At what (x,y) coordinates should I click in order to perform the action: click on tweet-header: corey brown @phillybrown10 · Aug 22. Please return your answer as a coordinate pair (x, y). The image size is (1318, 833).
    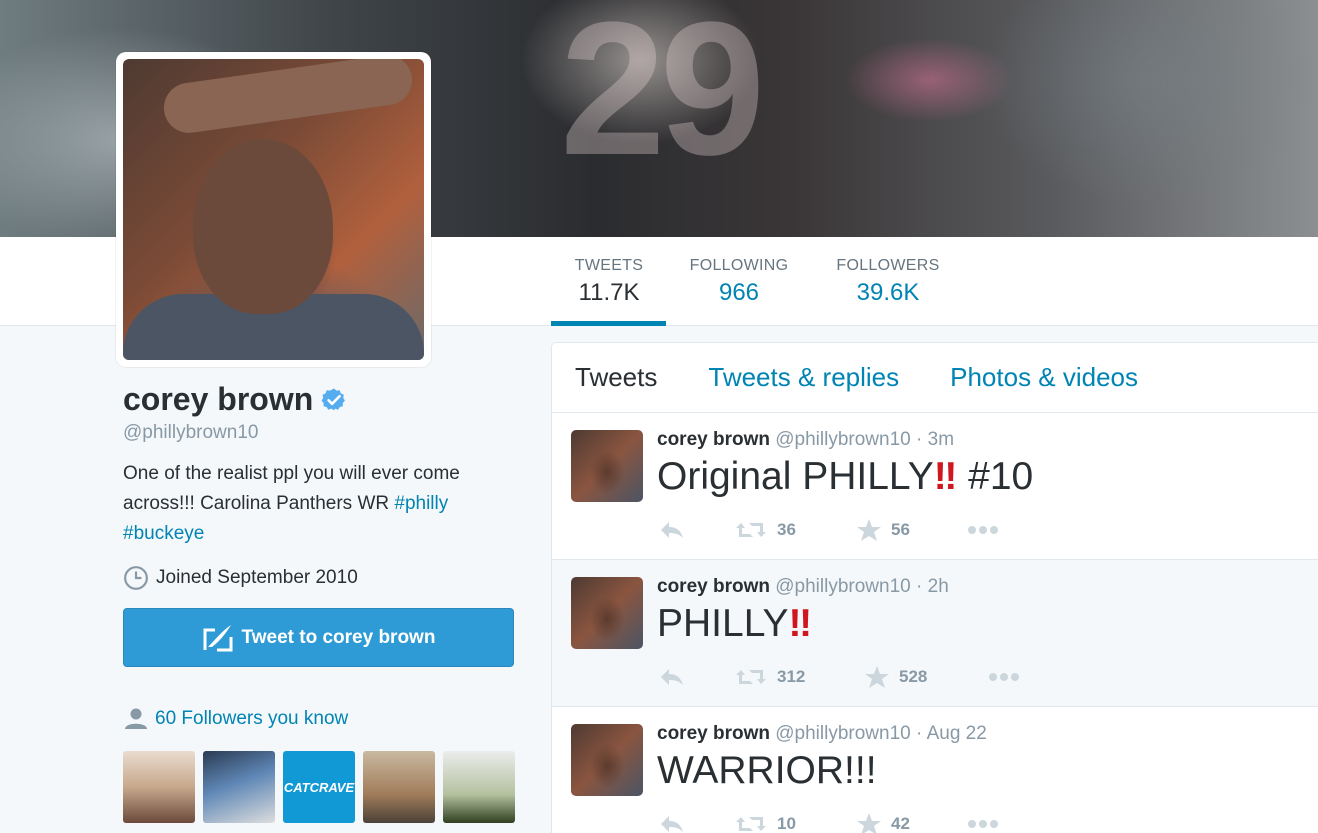
    Looking at the image, I should click on (822, 734).